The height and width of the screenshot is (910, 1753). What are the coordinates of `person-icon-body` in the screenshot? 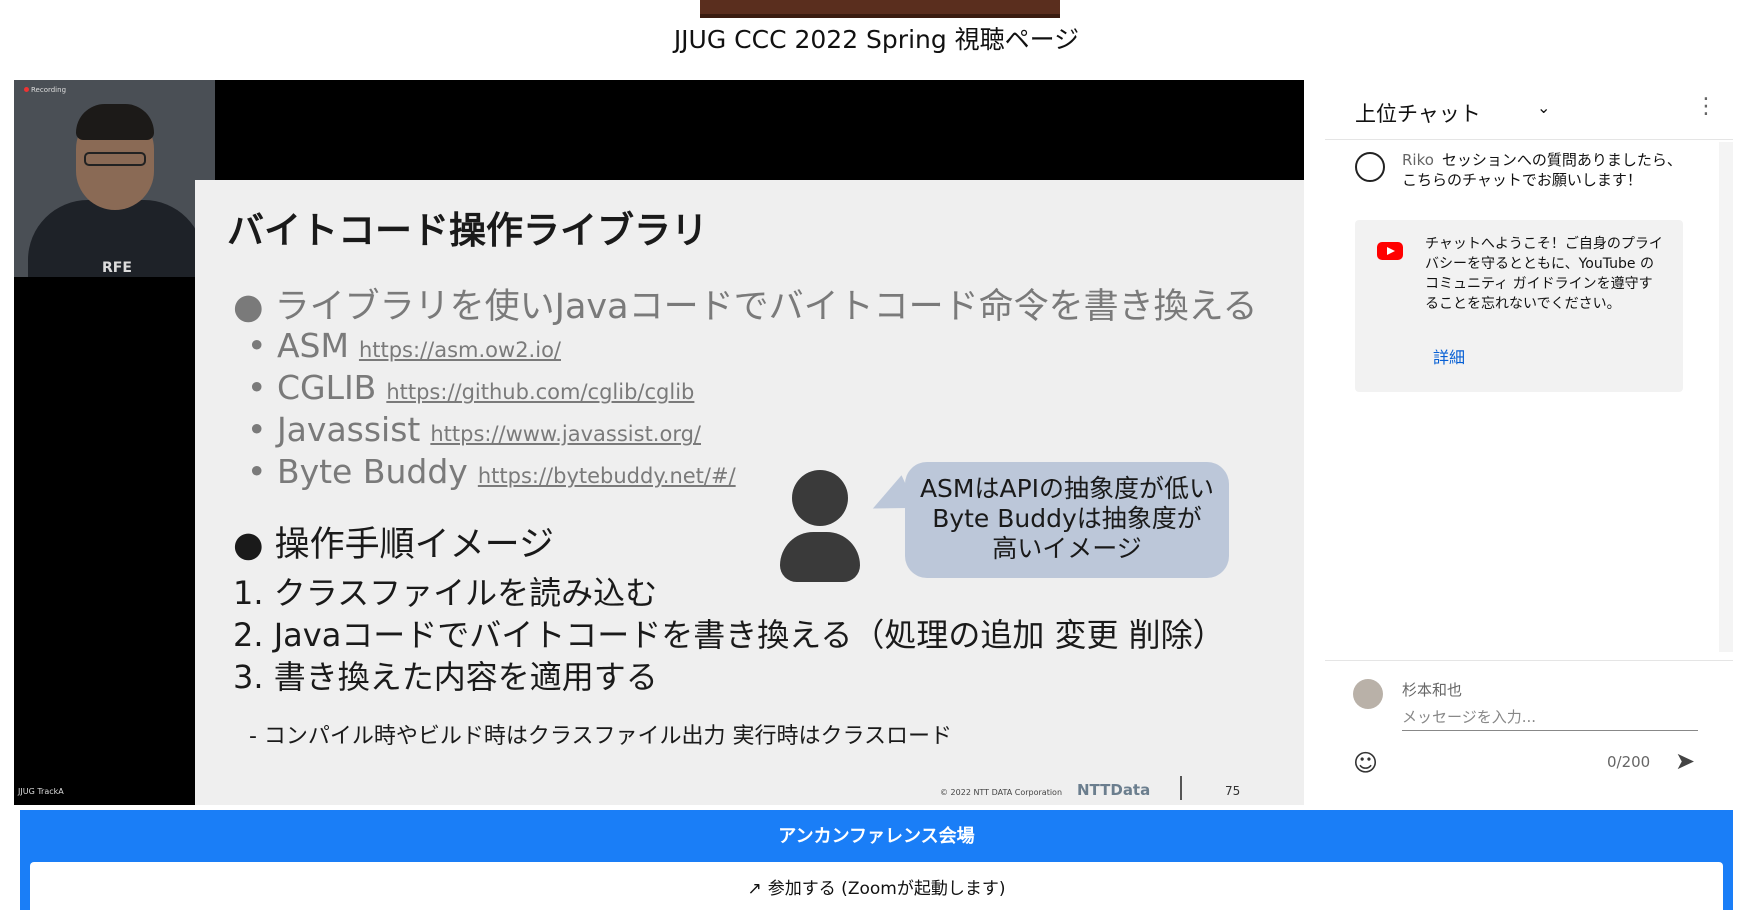 It's located at (820, 557).